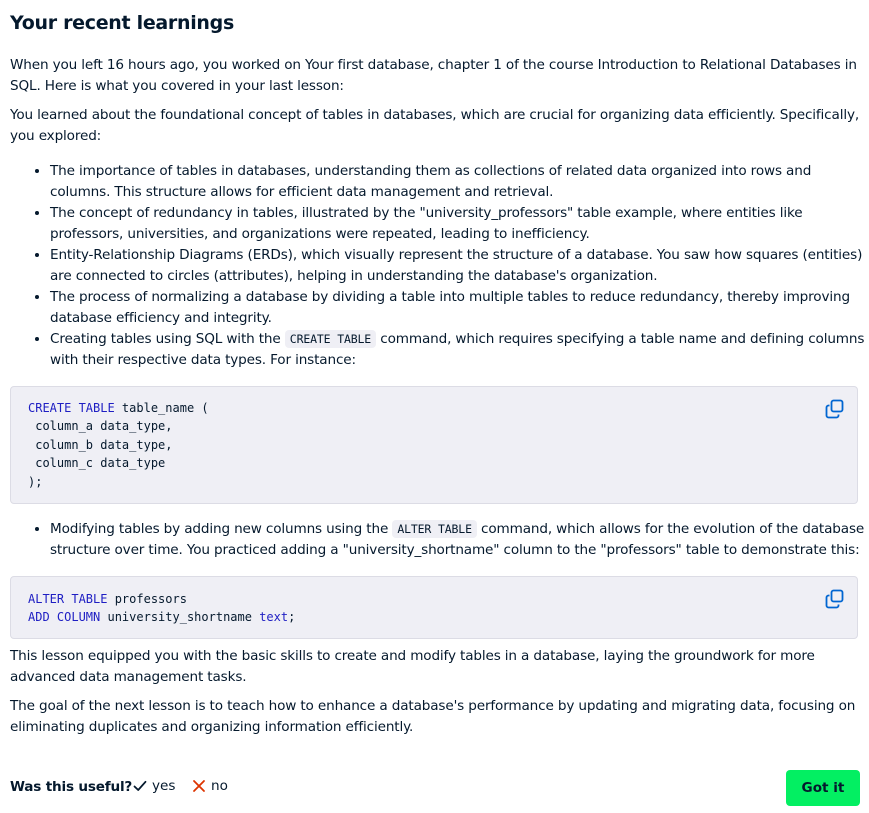  I want to click on code-keyword: CREATE TABLE, so click(71, 408).